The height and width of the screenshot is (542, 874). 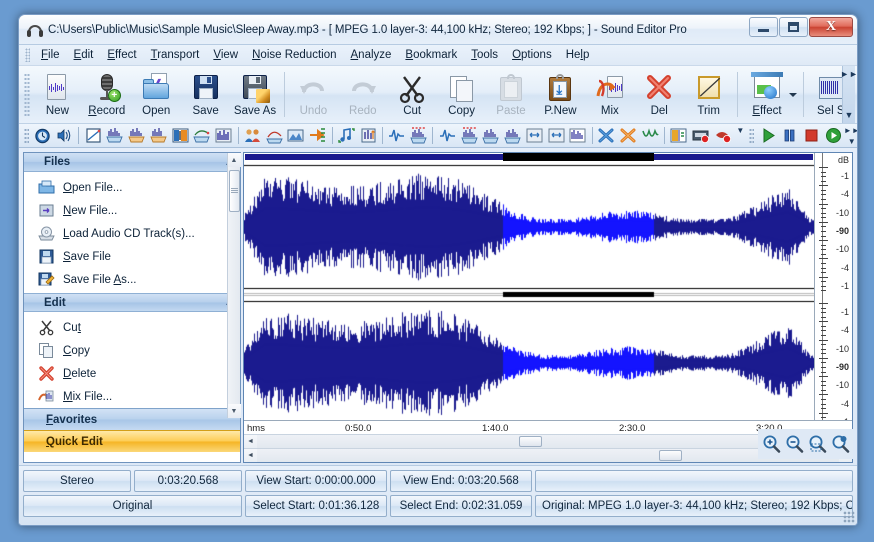 I want to click on toolbar-save-as-button: Save As, so click(x=254, y=94).